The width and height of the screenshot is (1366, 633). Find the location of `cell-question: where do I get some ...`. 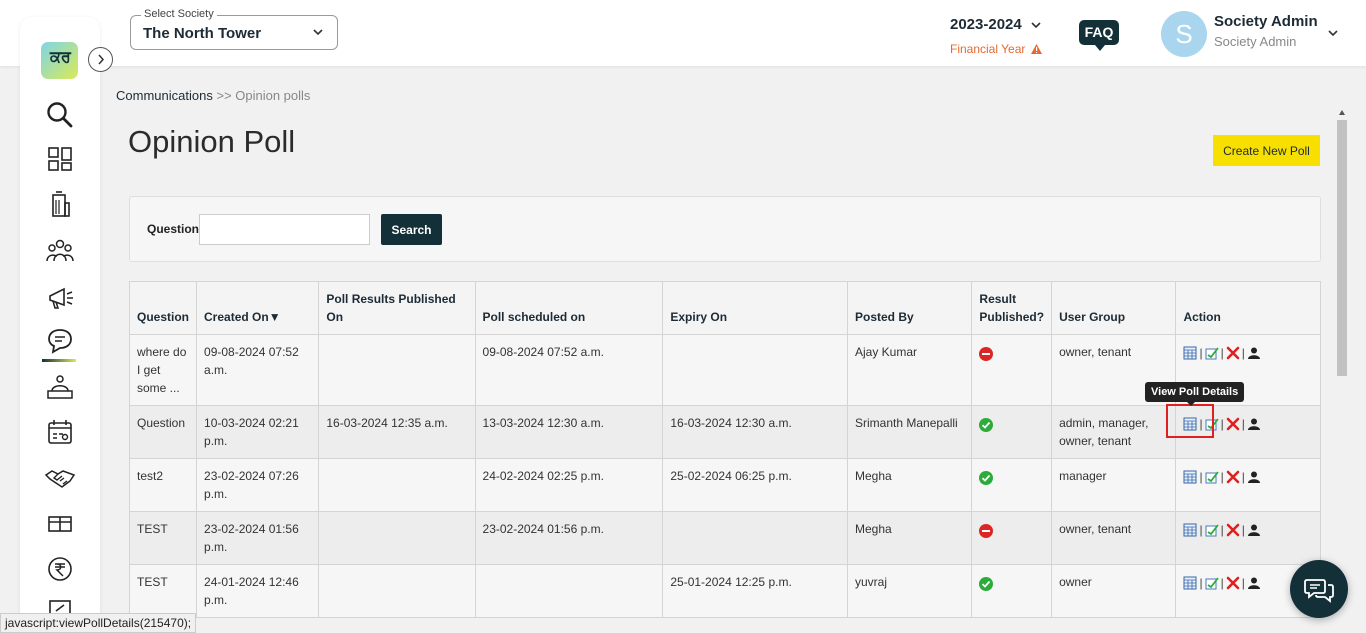

cell-question: where do I get some ... is located at coordinates (163, 370).